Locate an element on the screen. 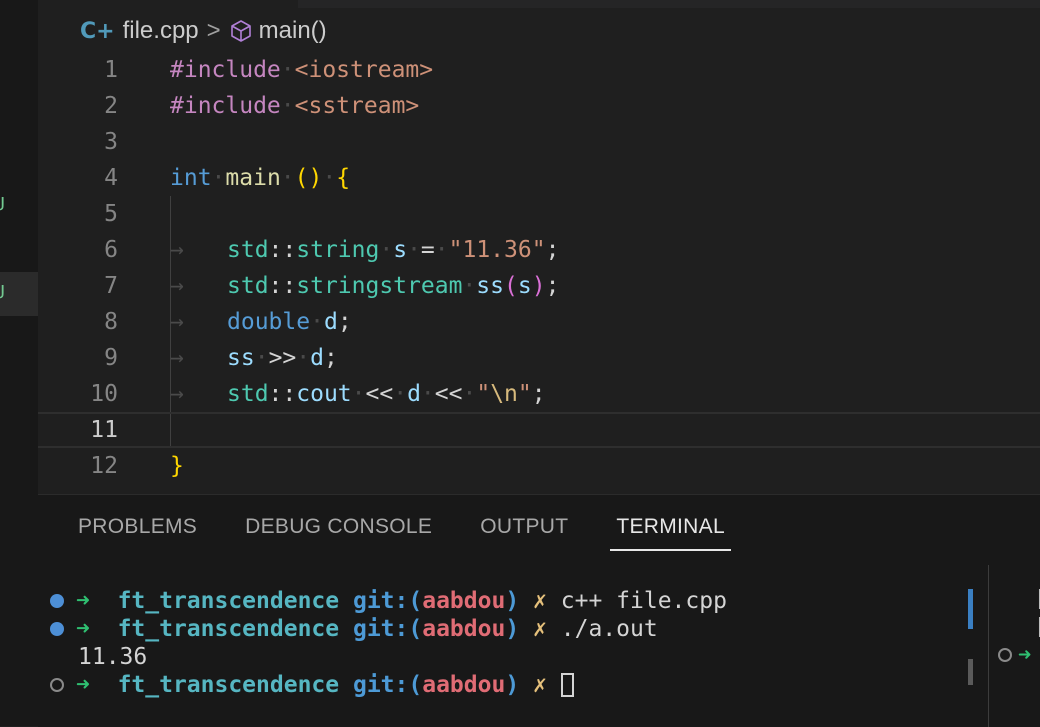 The width and height of the screenshot is (1040, 727). code-line: 8 → double · d; is located at coordinates (539, 322).